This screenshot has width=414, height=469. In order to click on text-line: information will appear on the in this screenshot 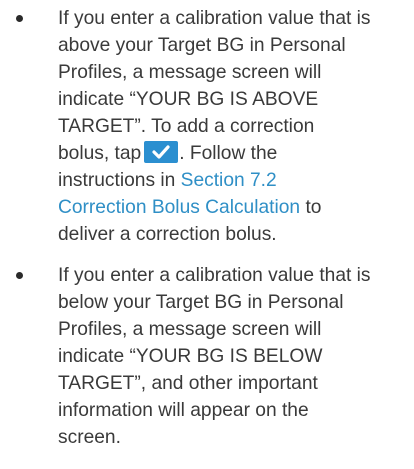, I will do `click(183, 410)`.